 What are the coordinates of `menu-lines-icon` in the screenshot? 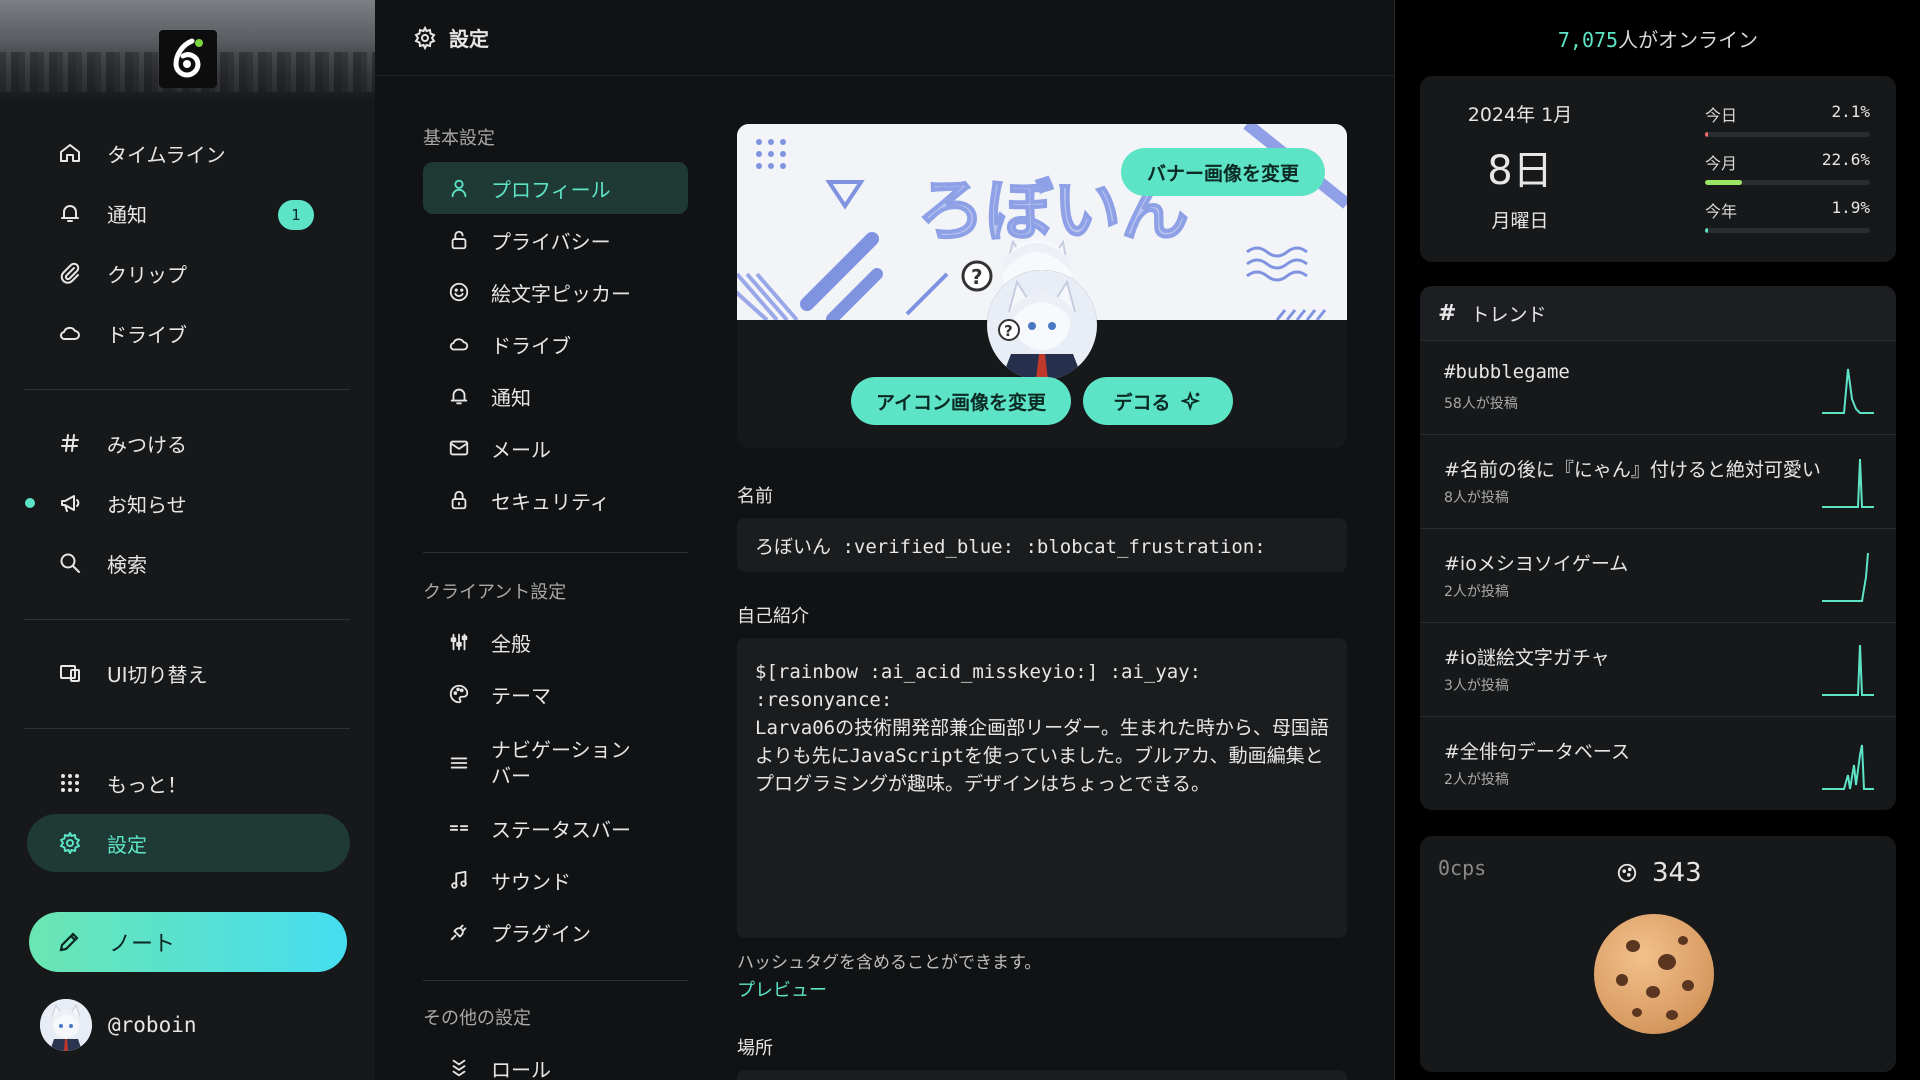 It's located at (459, 763).